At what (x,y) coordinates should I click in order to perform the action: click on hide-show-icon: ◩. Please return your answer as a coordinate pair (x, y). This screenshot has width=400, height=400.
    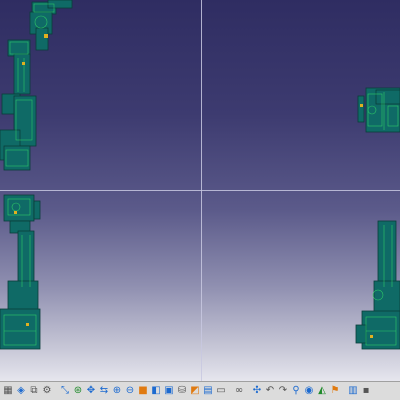
    Looking at the image, I should click on (195, 391).